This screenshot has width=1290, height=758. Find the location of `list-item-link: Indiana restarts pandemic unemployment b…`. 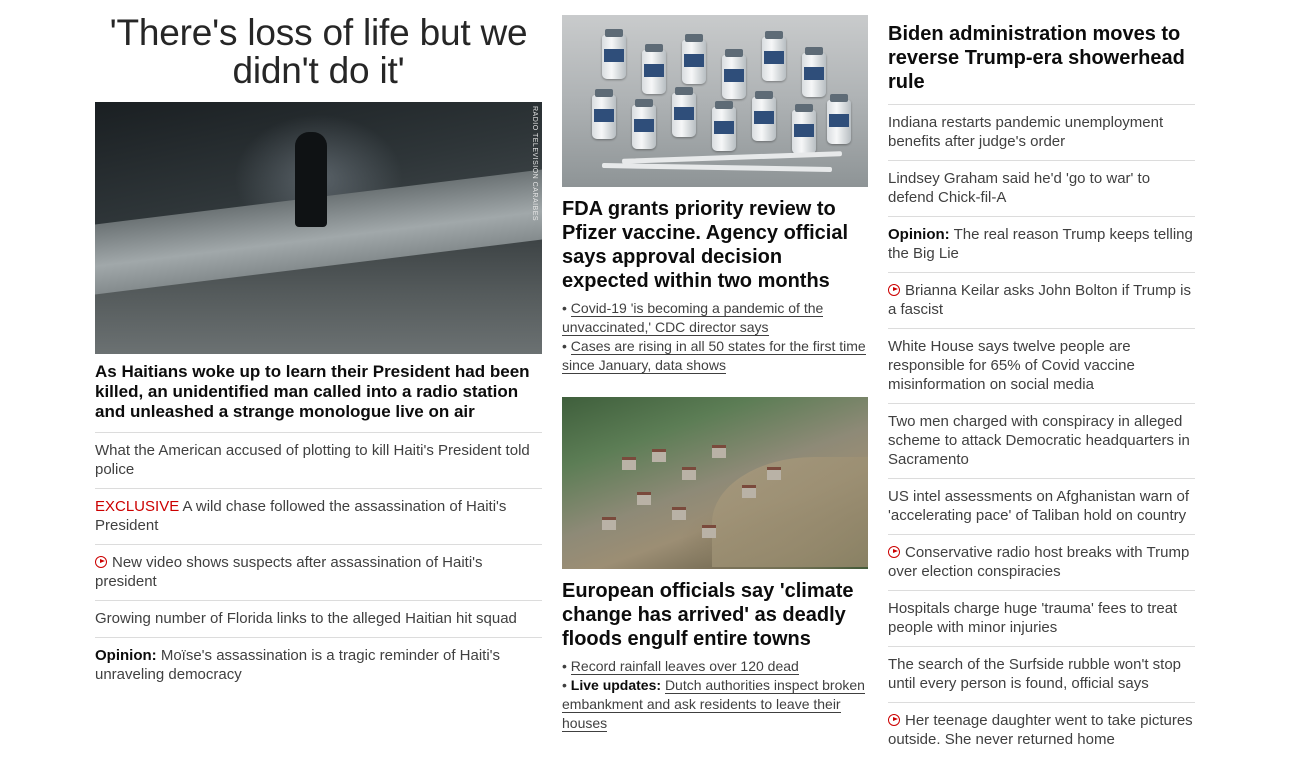

list-item-link: Indiana restarts pandemic unemployment b… is located at coordinates (1025, 132).